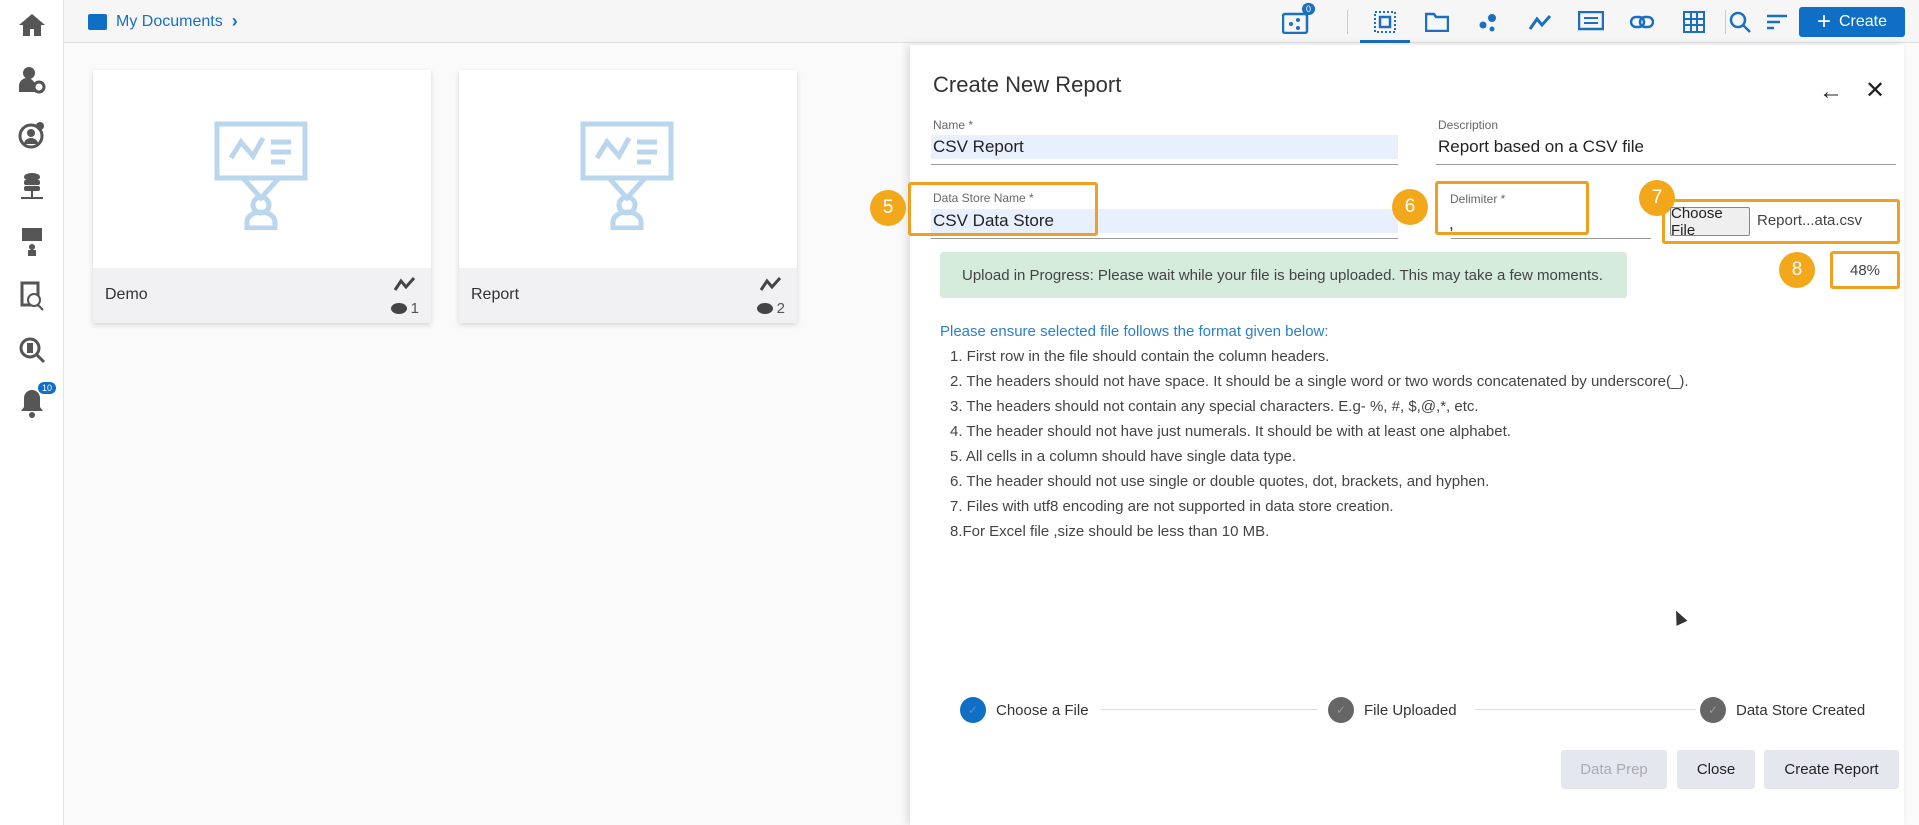 This screenshot has width=1919, height=825. Describe the element at coordinates (1591, 22) in the screenshot. I see `story-icon` at that location.